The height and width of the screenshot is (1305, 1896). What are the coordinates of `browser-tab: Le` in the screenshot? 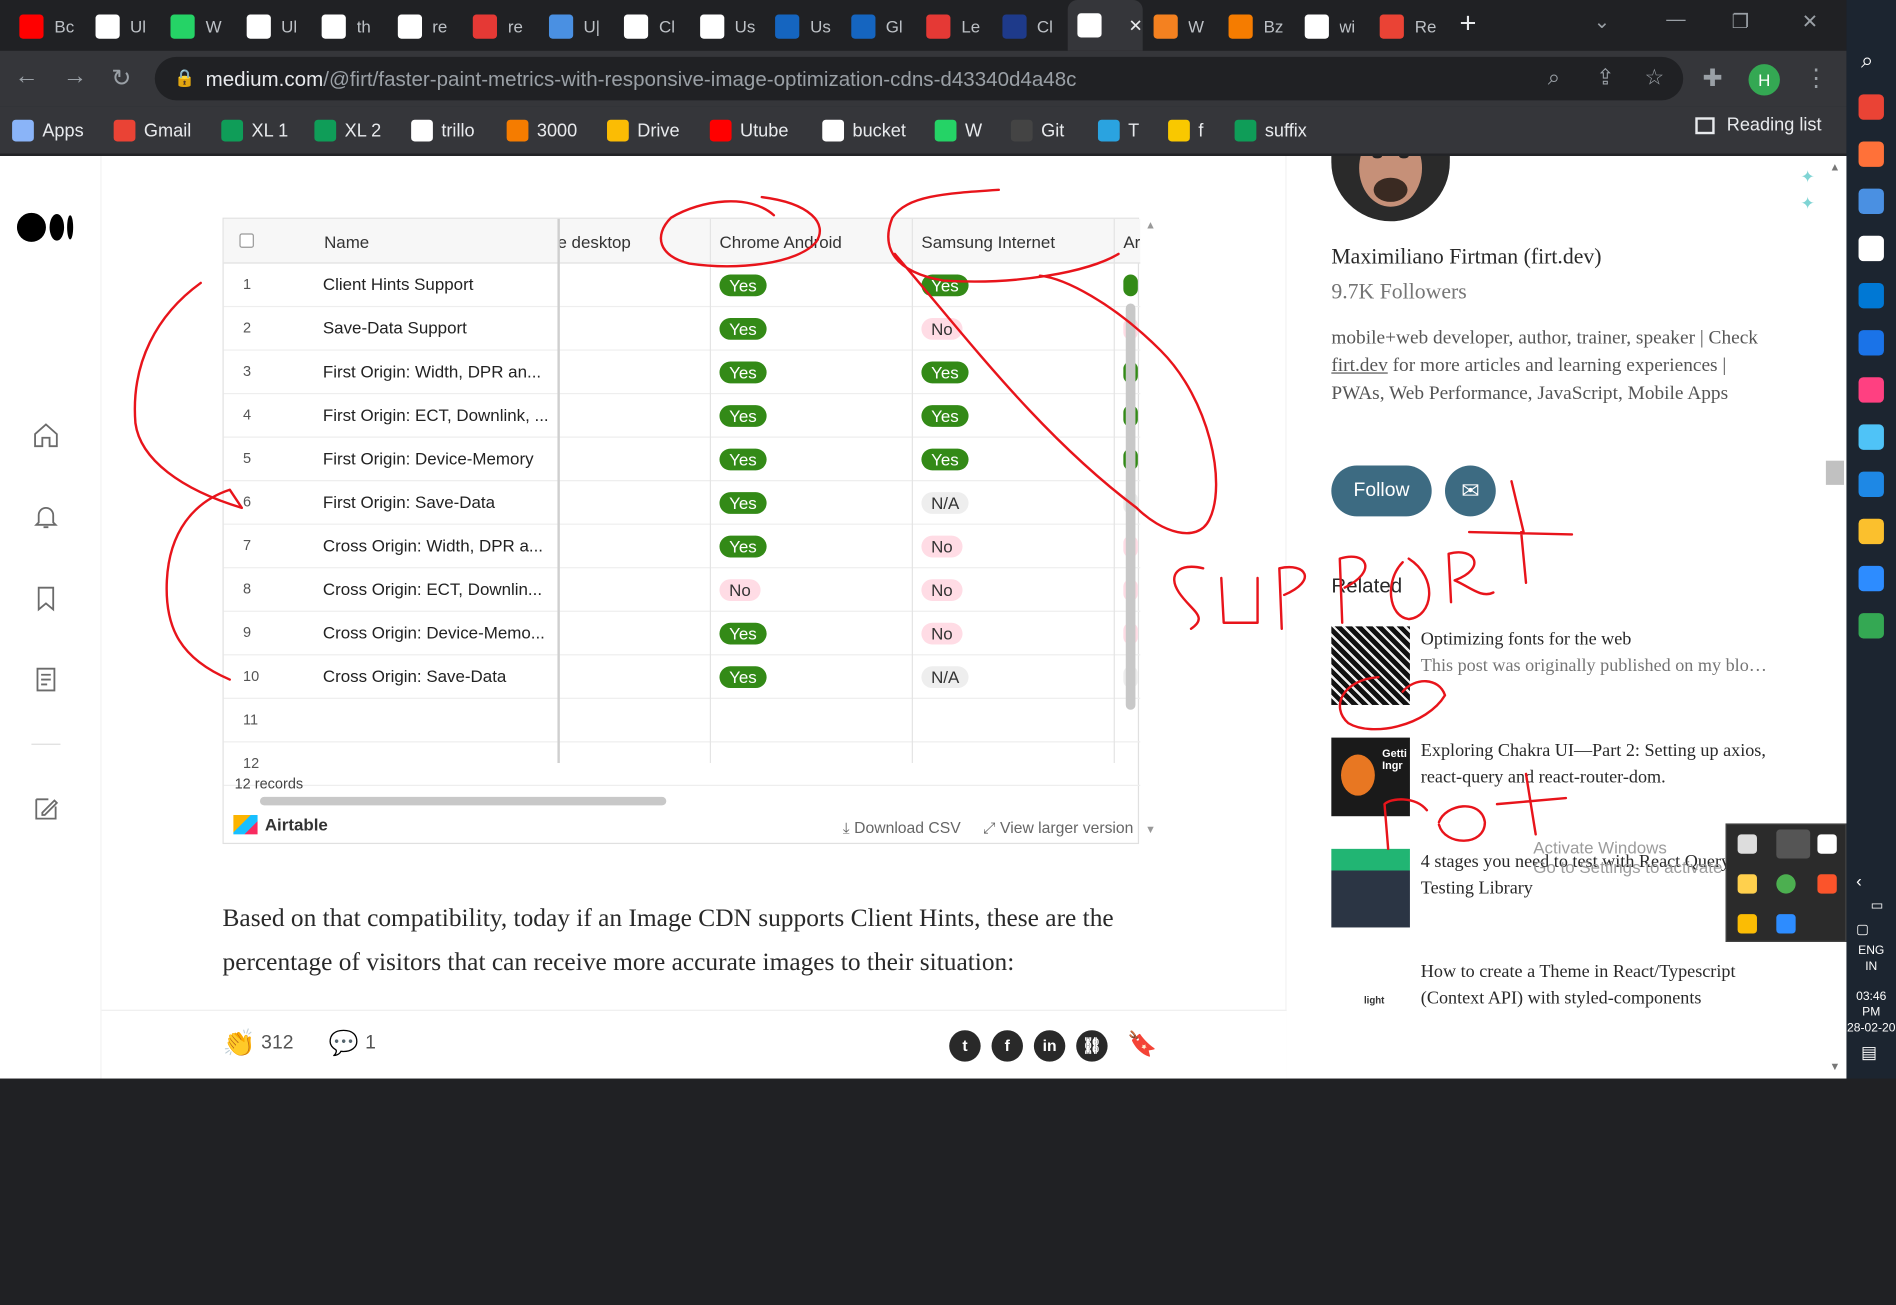 It's located at (954, 27).